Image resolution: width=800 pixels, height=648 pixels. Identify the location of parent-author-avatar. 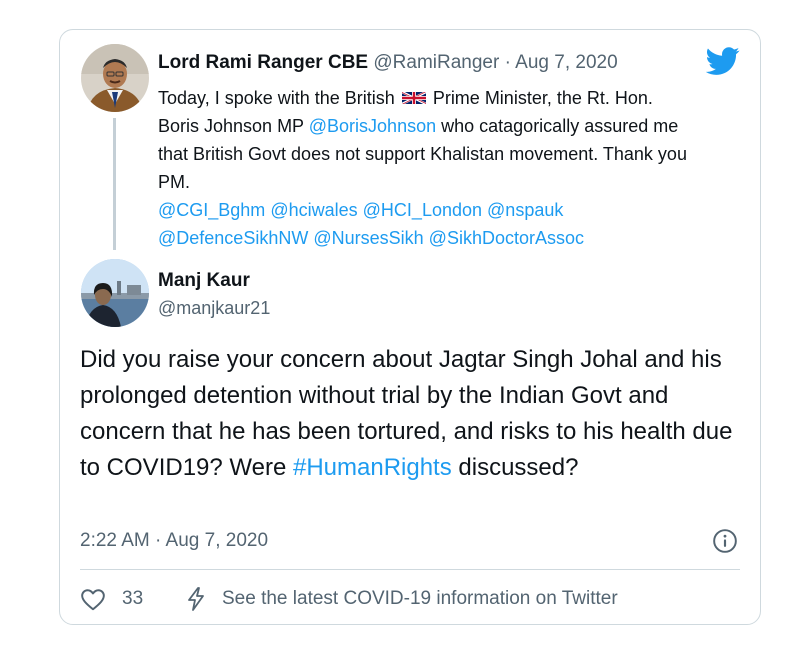
(115, 78).